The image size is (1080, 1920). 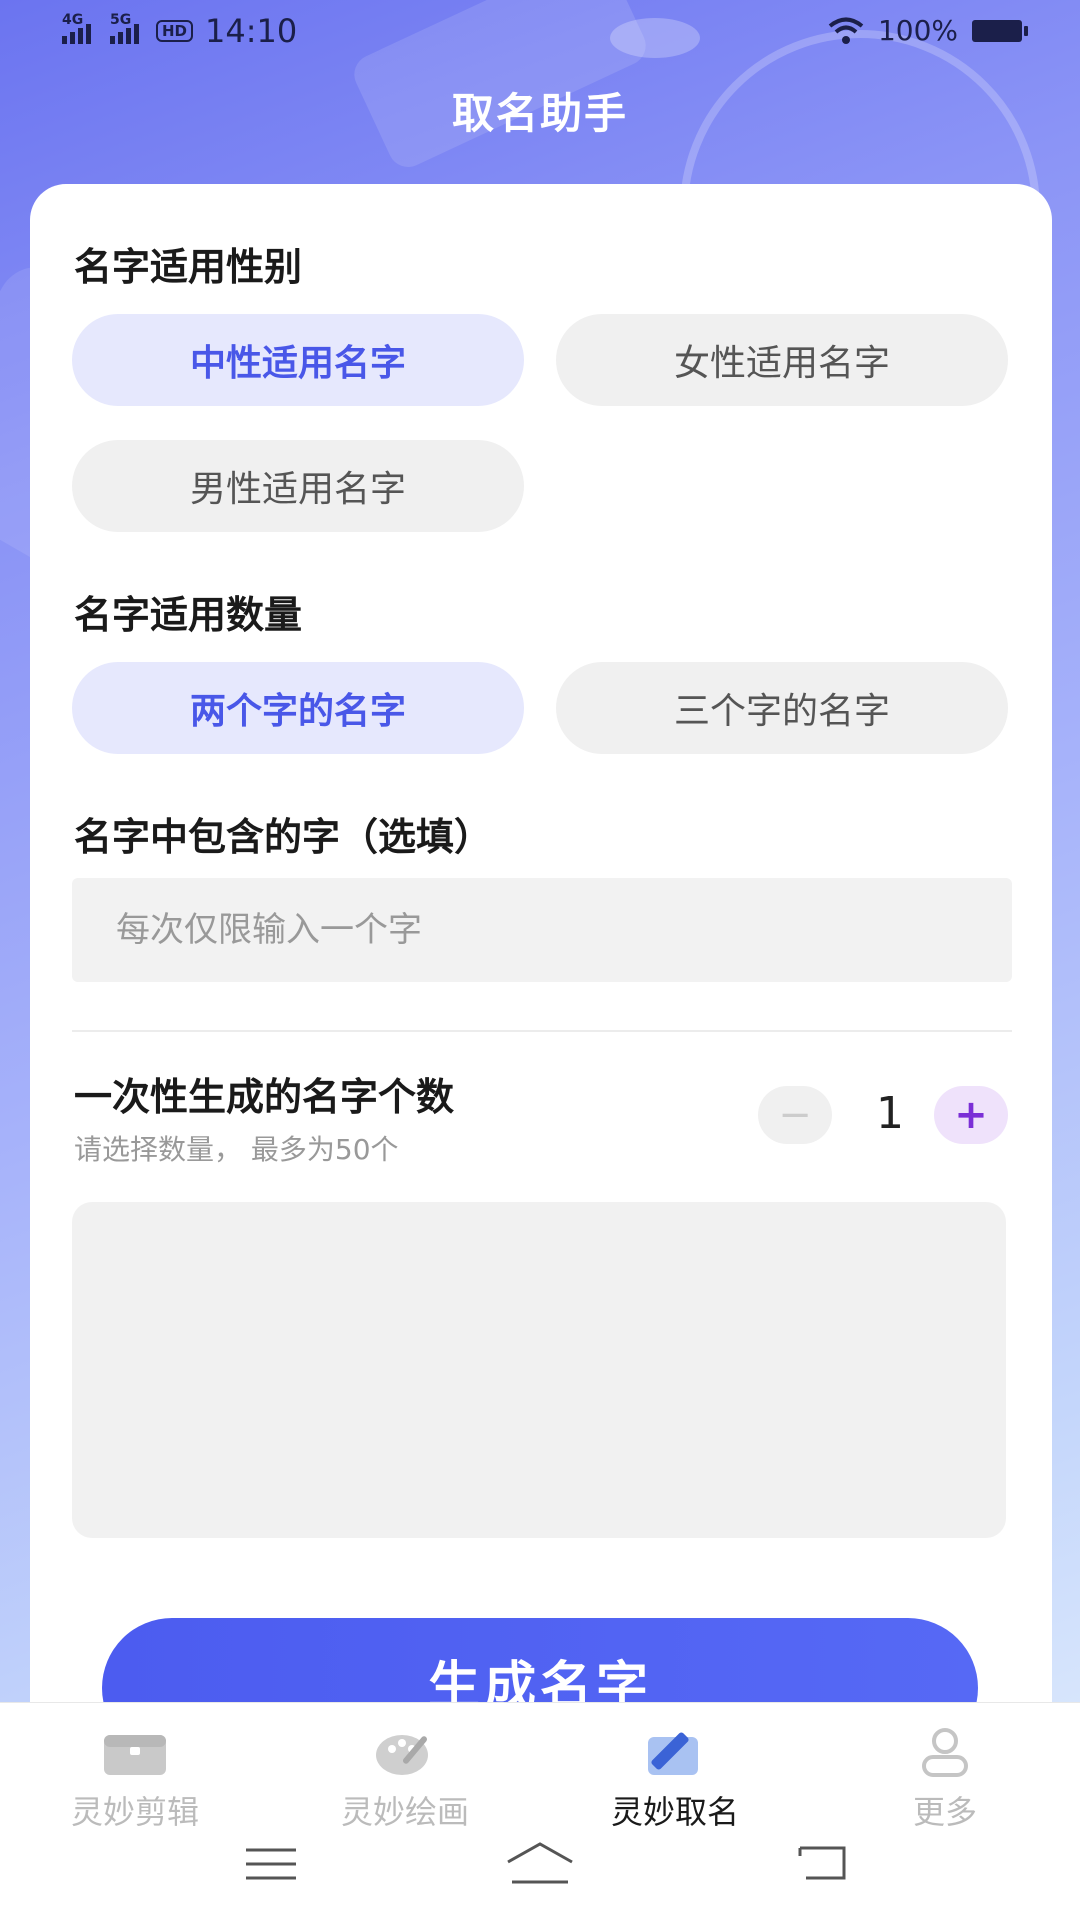 What do you see at coordinates (944, 1812) in the screenshot?
I see `tab-more-label: 更多` at bounding box center [944, 1812].